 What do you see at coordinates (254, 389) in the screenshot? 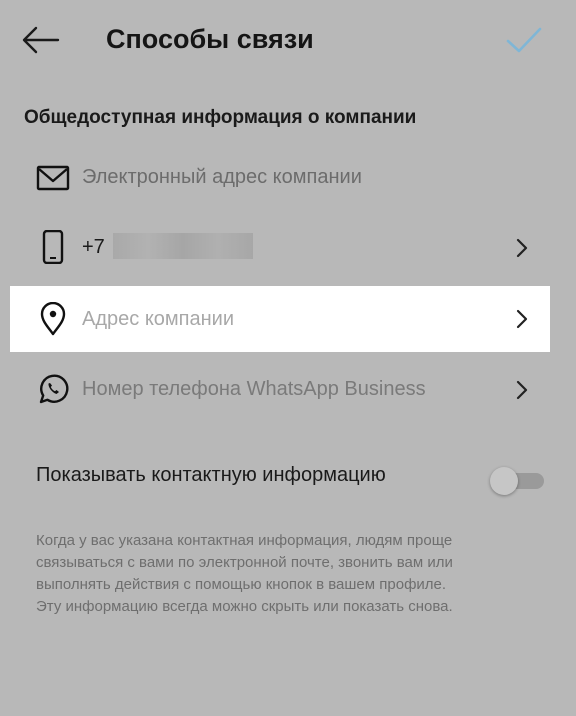
I see `whatsapp-placeholder: Номер телефона WhatsApp Business` at bounding box center [254, 389].